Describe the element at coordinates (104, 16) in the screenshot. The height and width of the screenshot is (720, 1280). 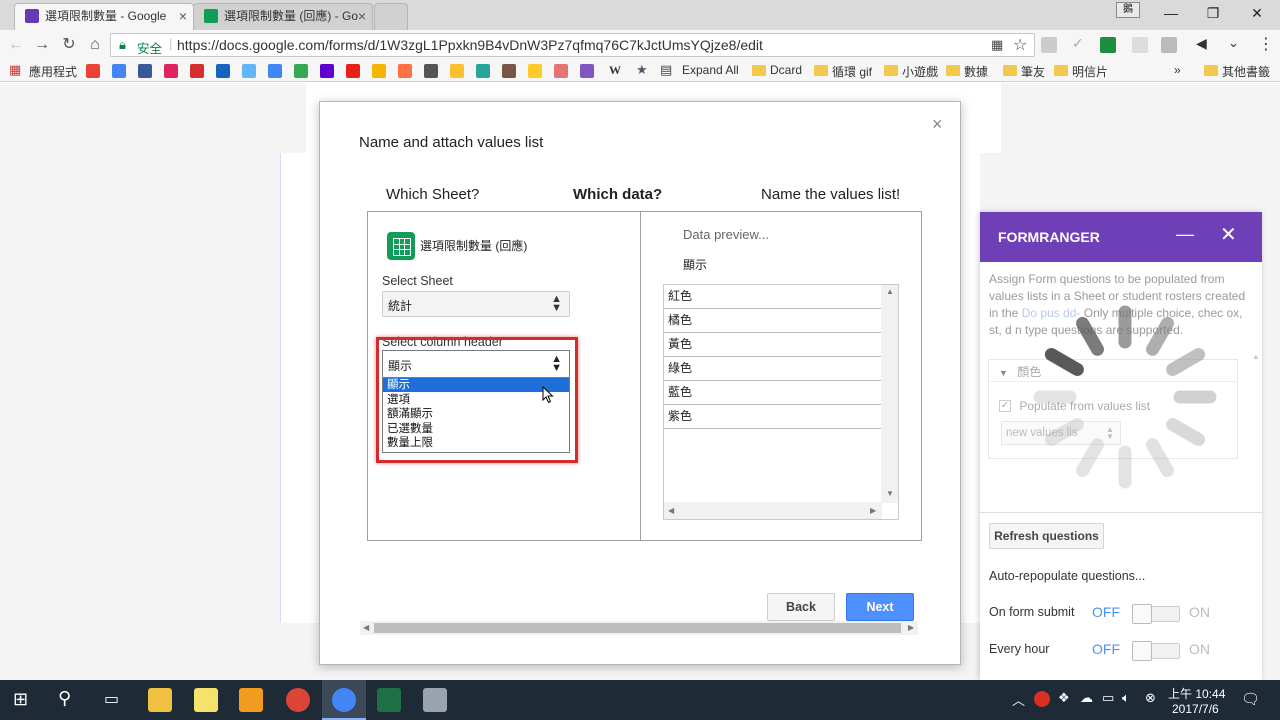
I see `tab-form: 選項限制數量 - Google ×` at that location.